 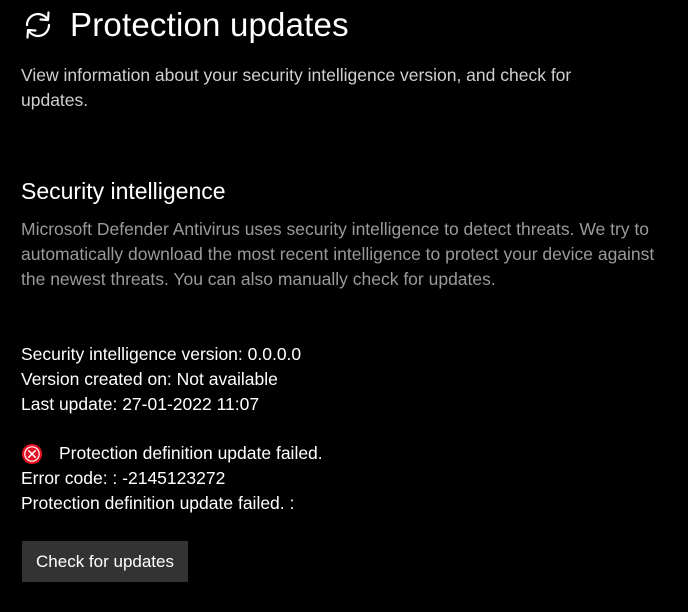 What do you see at coordinates (149, 379) in the screenshot?
I see `version-created-text: Version created on: Not available` at bounding box center [149, 379].